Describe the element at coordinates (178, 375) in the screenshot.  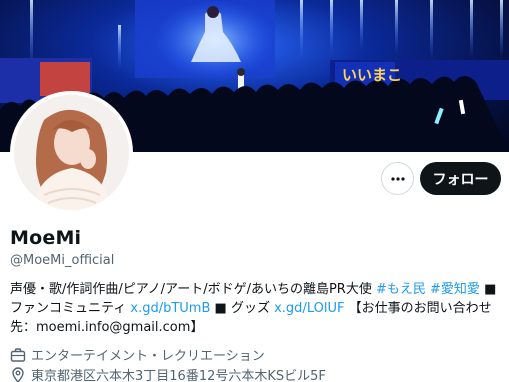
I see `location-text: 東京都港区六本木3丁目16番12号六本木KSビル5F` at that location.